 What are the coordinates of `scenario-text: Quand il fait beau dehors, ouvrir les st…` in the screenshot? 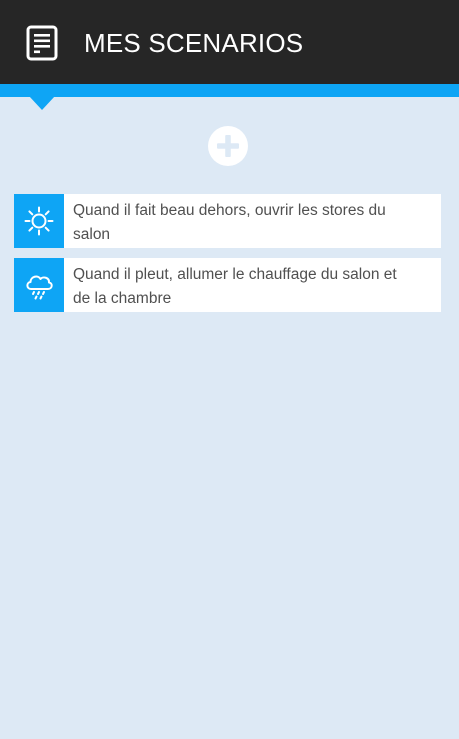 It's located at (229, 222).